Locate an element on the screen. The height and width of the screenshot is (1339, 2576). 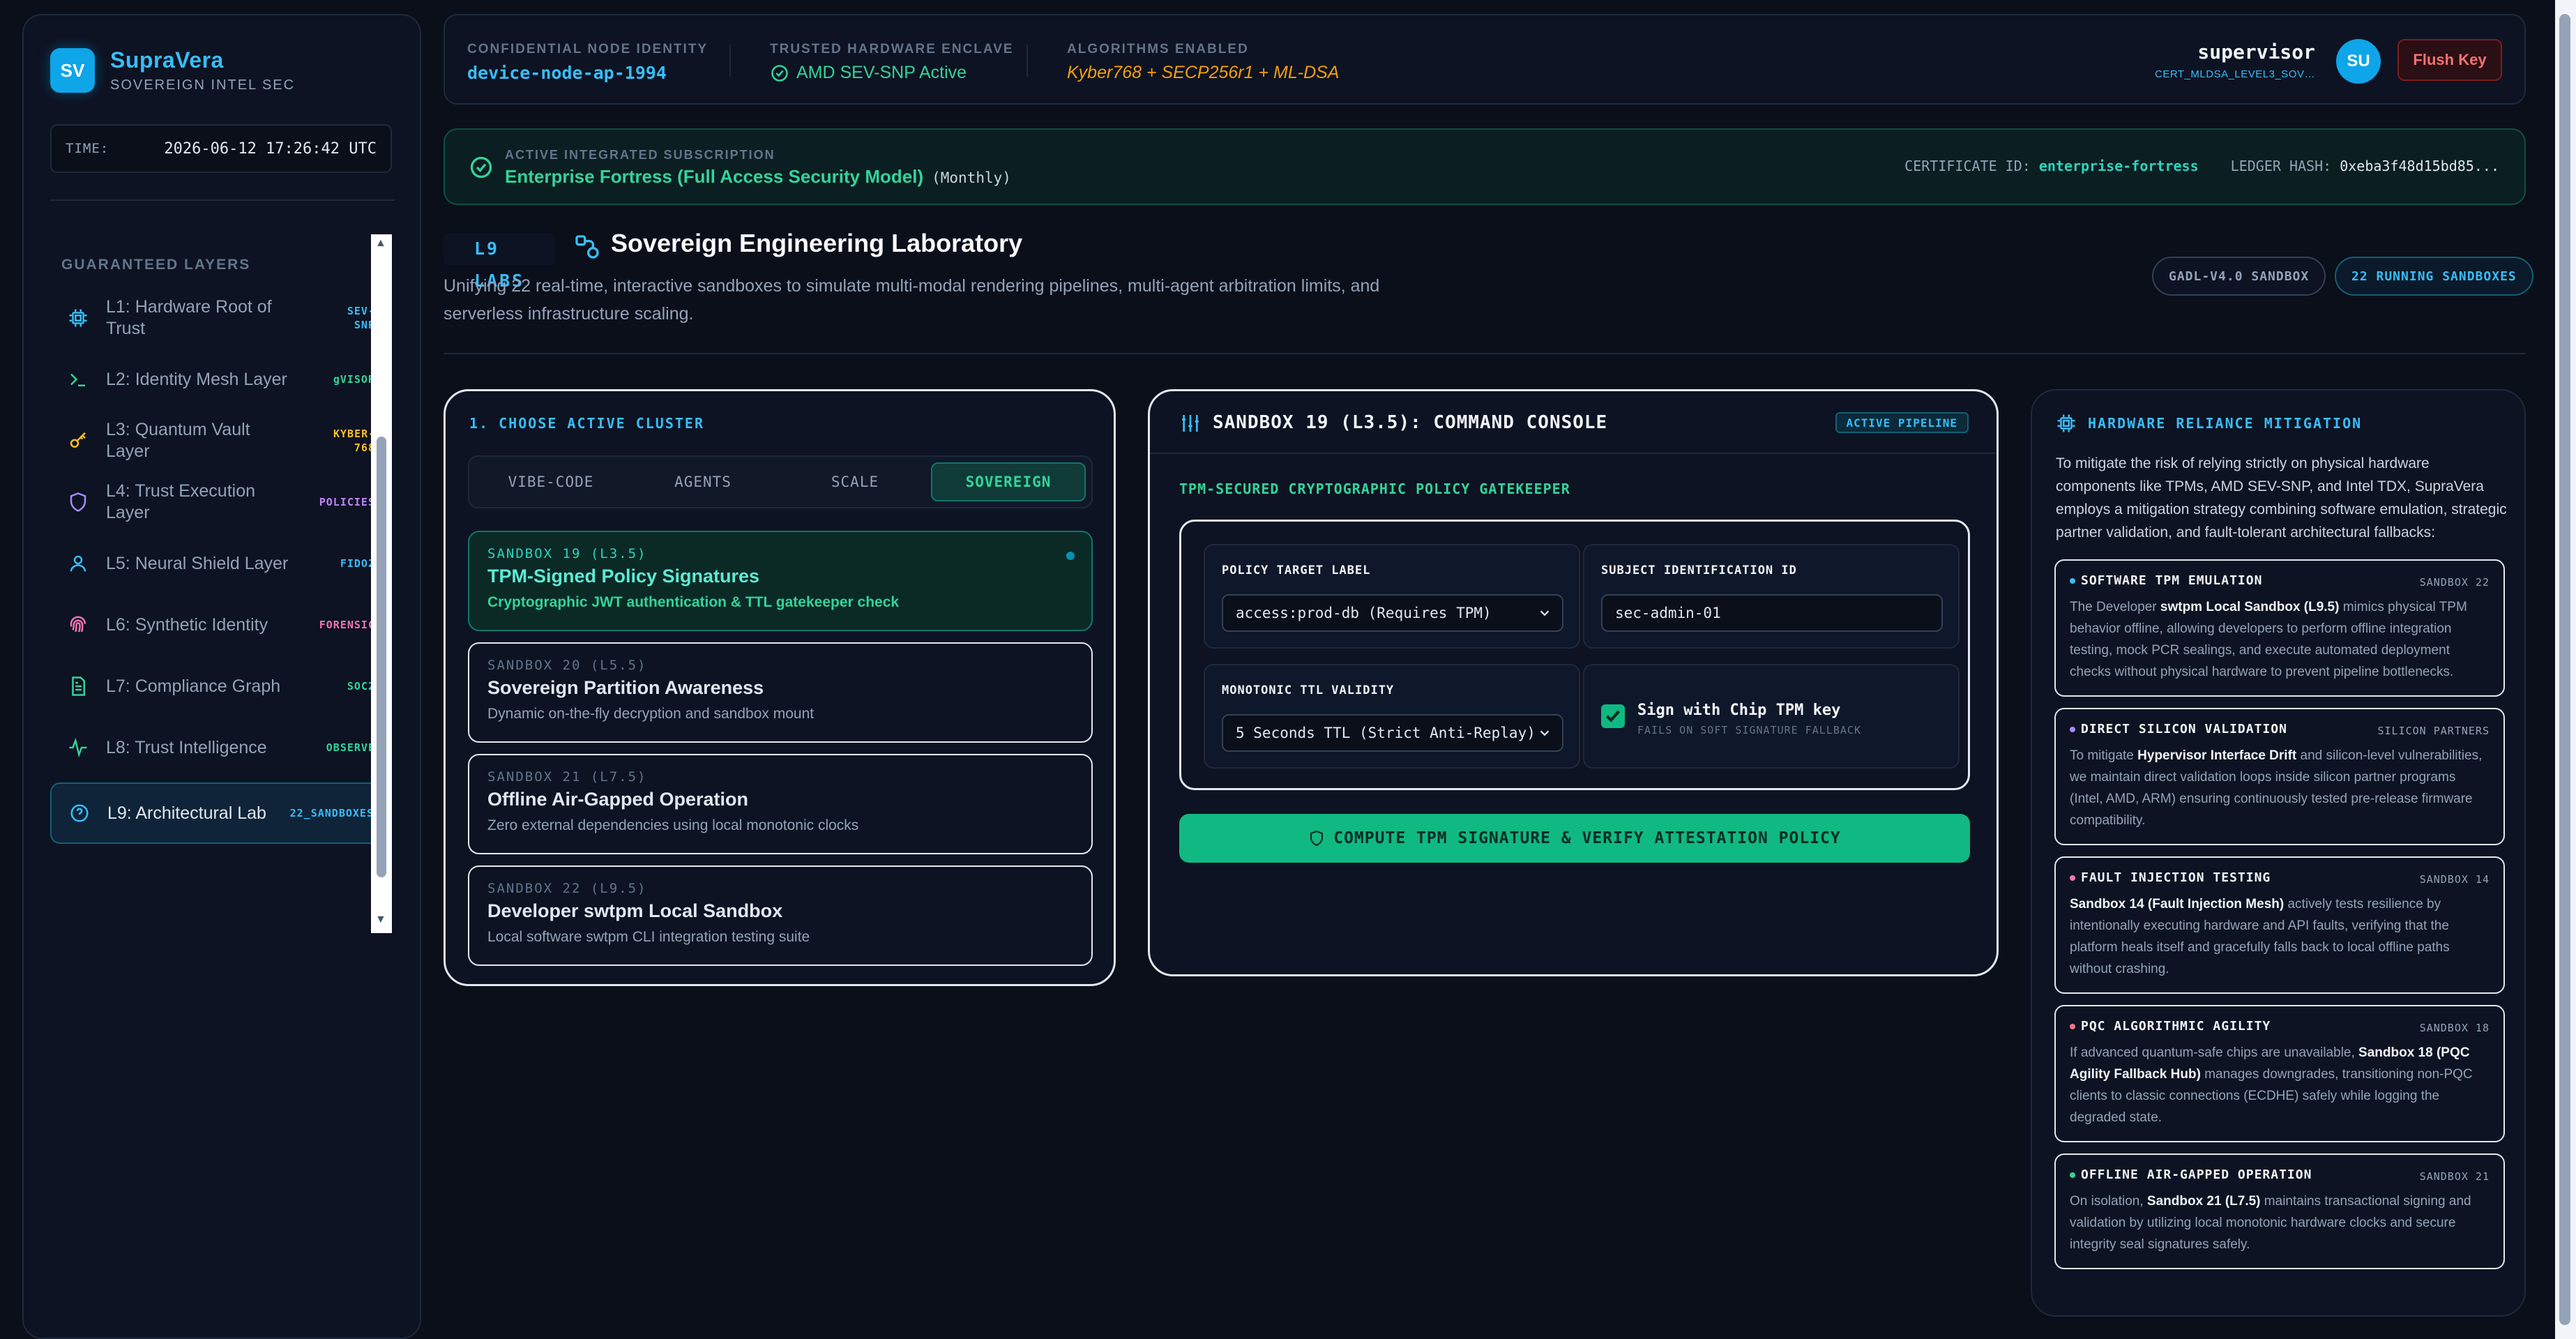
certificate-value: enterprise-fortress is located at coordinates (2118, 166).